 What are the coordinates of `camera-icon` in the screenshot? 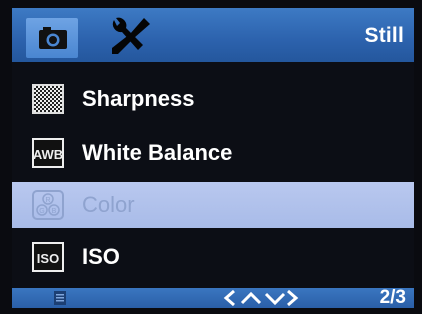 It's located at (53, 38).